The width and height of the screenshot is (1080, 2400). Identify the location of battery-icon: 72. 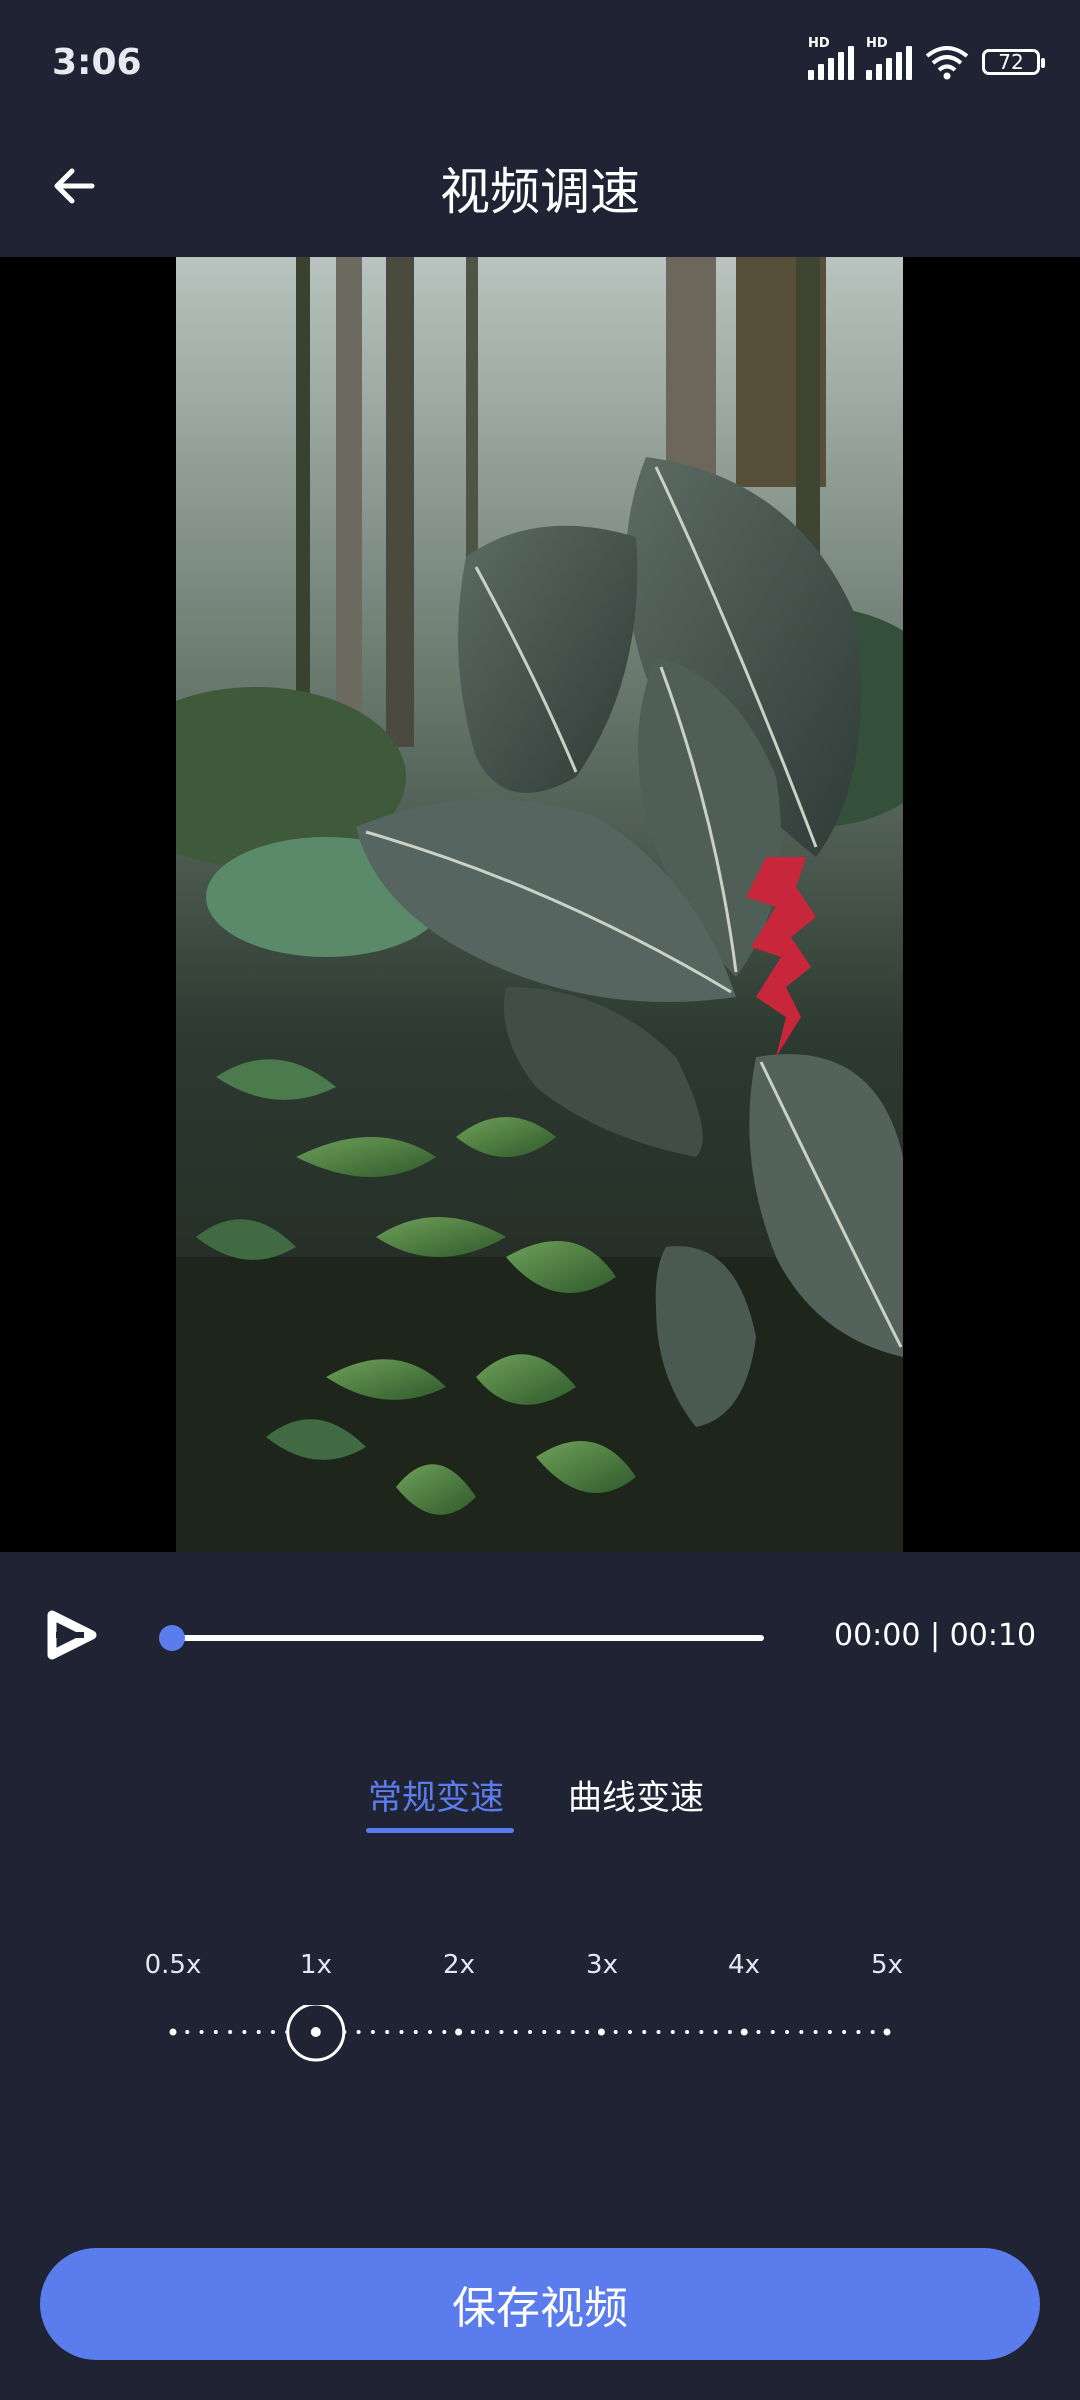
(1013, 62).